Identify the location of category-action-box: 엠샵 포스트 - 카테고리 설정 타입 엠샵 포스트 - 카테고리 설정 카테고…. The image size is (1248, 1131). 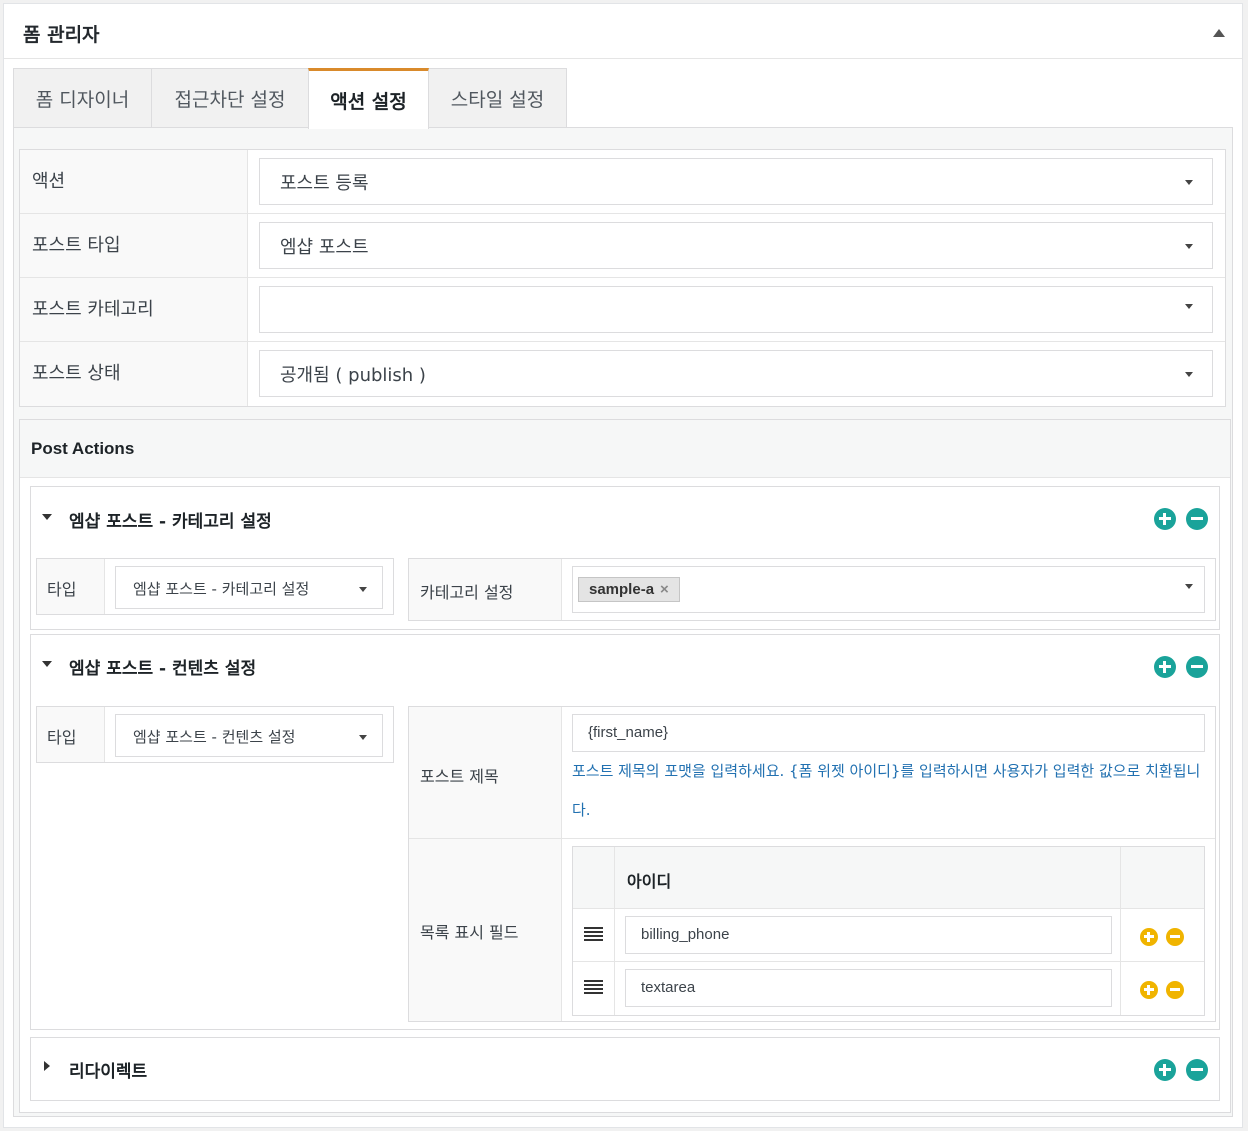
(625, 558).